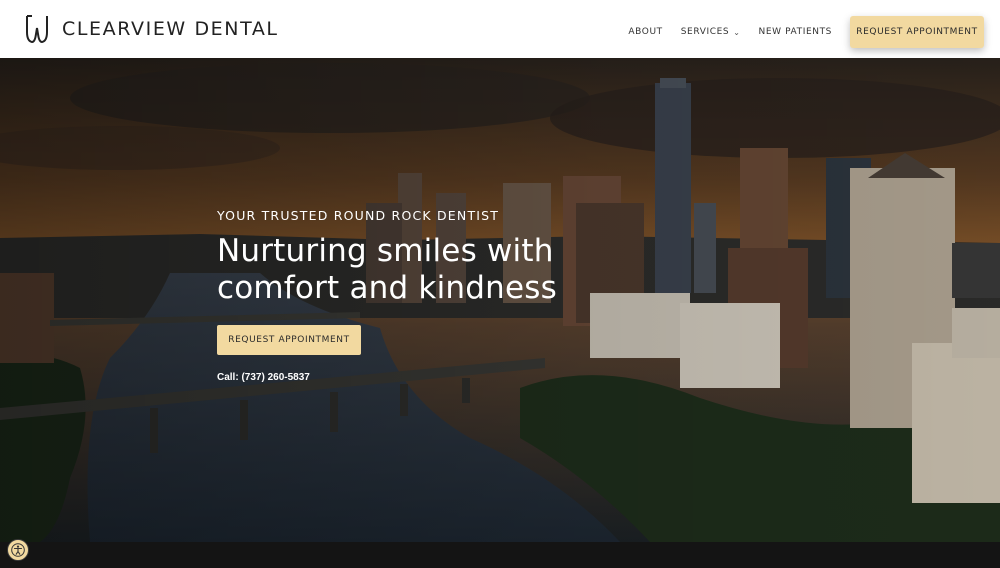 The width and height of the screenshot is (1000, 568). Describe the element at coordinates (358, 215) in the screenshot. I see `hero-eyebrow: YOUR TRUSTED ROUND ROCK DENTIST` at that location.